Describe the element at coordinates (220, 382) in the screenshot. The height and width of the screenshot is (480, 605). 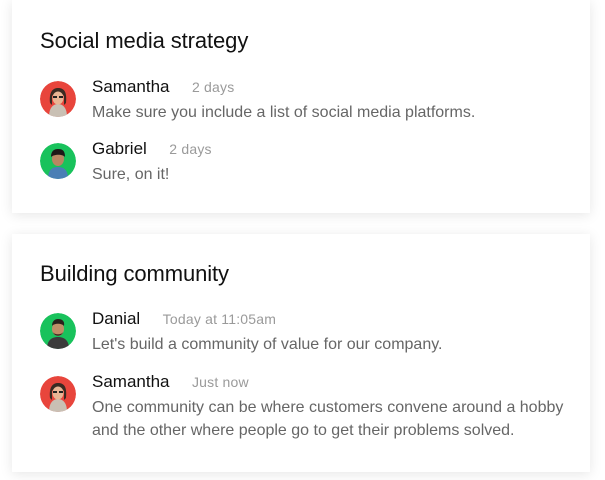
I see `comment-timestamp: Just now` at that location.